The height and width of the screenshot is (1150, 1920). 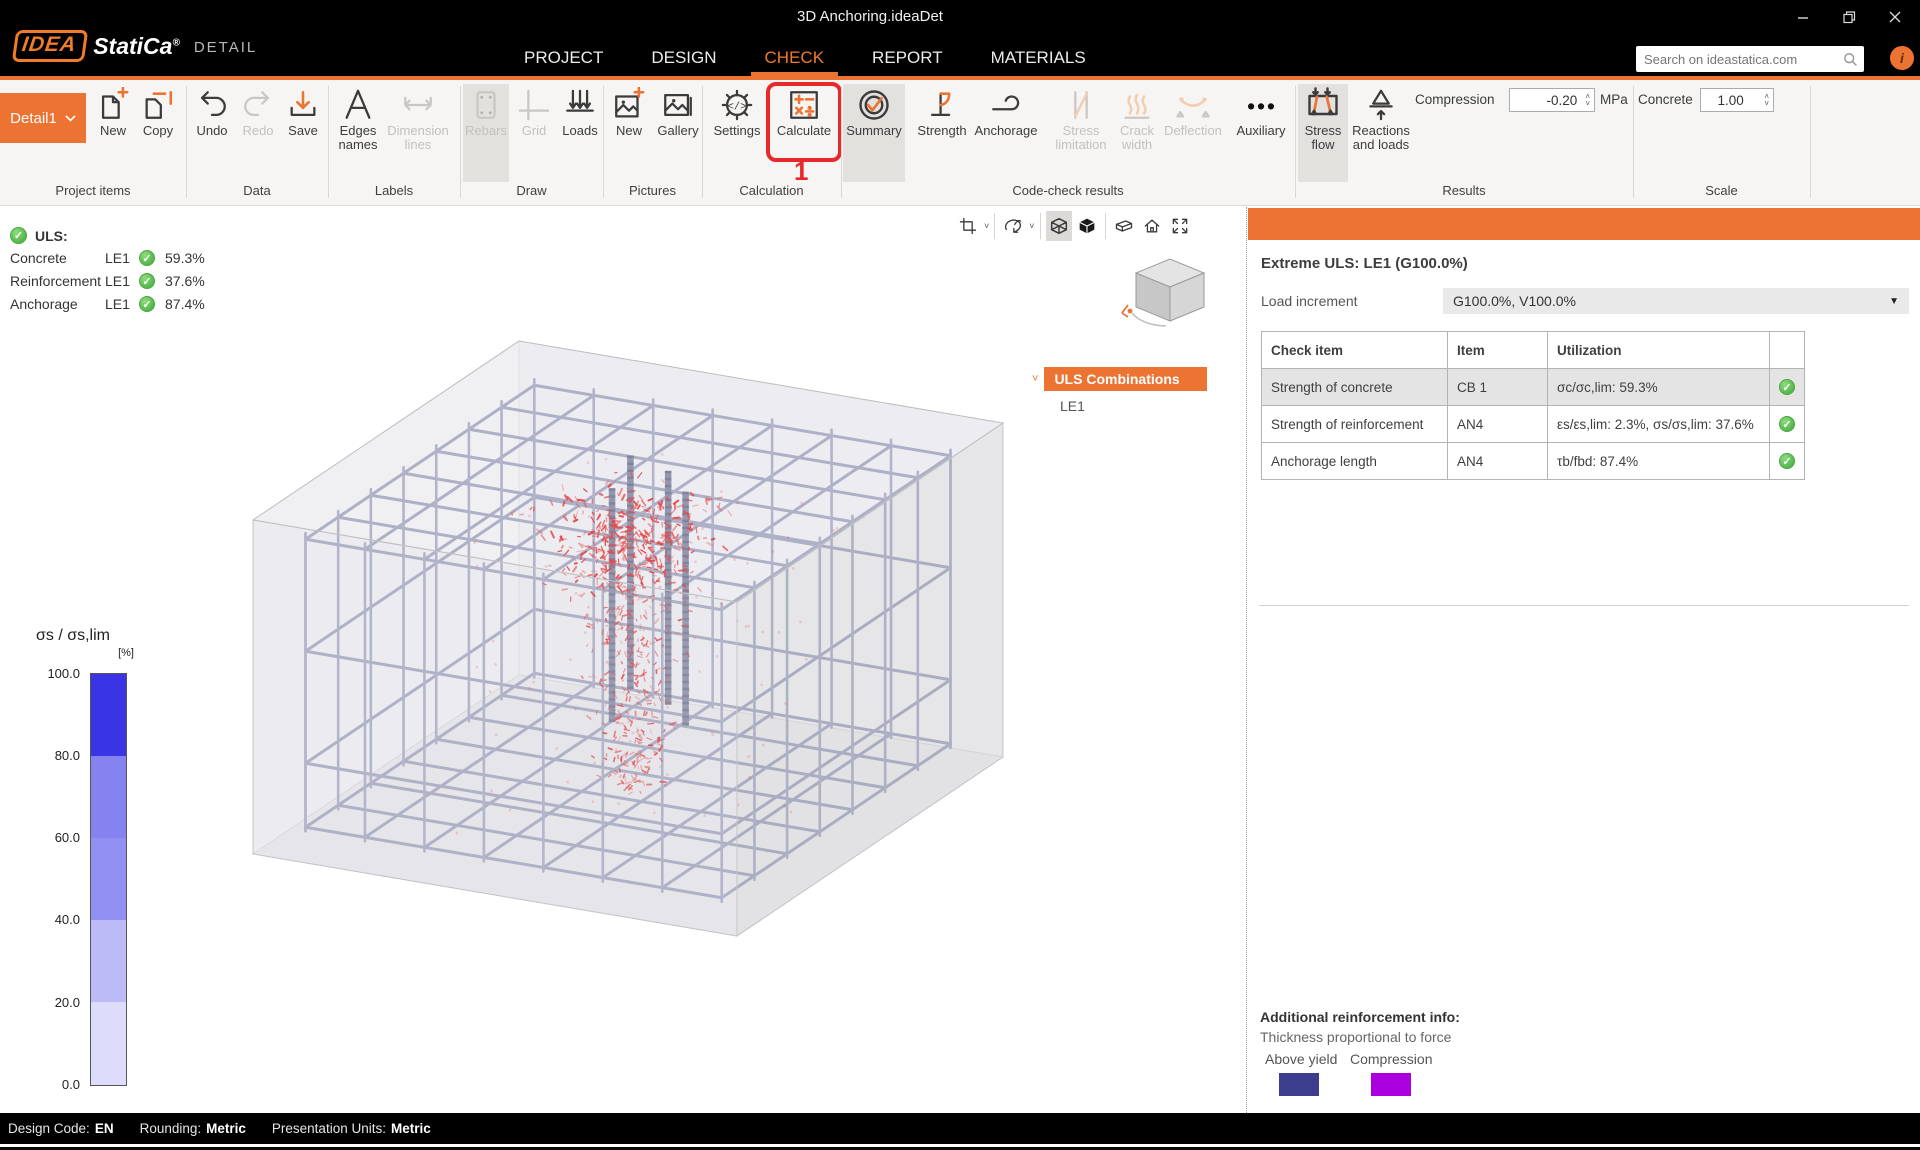 I want to click on grid-button: Grid, so click(x=534, y=133).